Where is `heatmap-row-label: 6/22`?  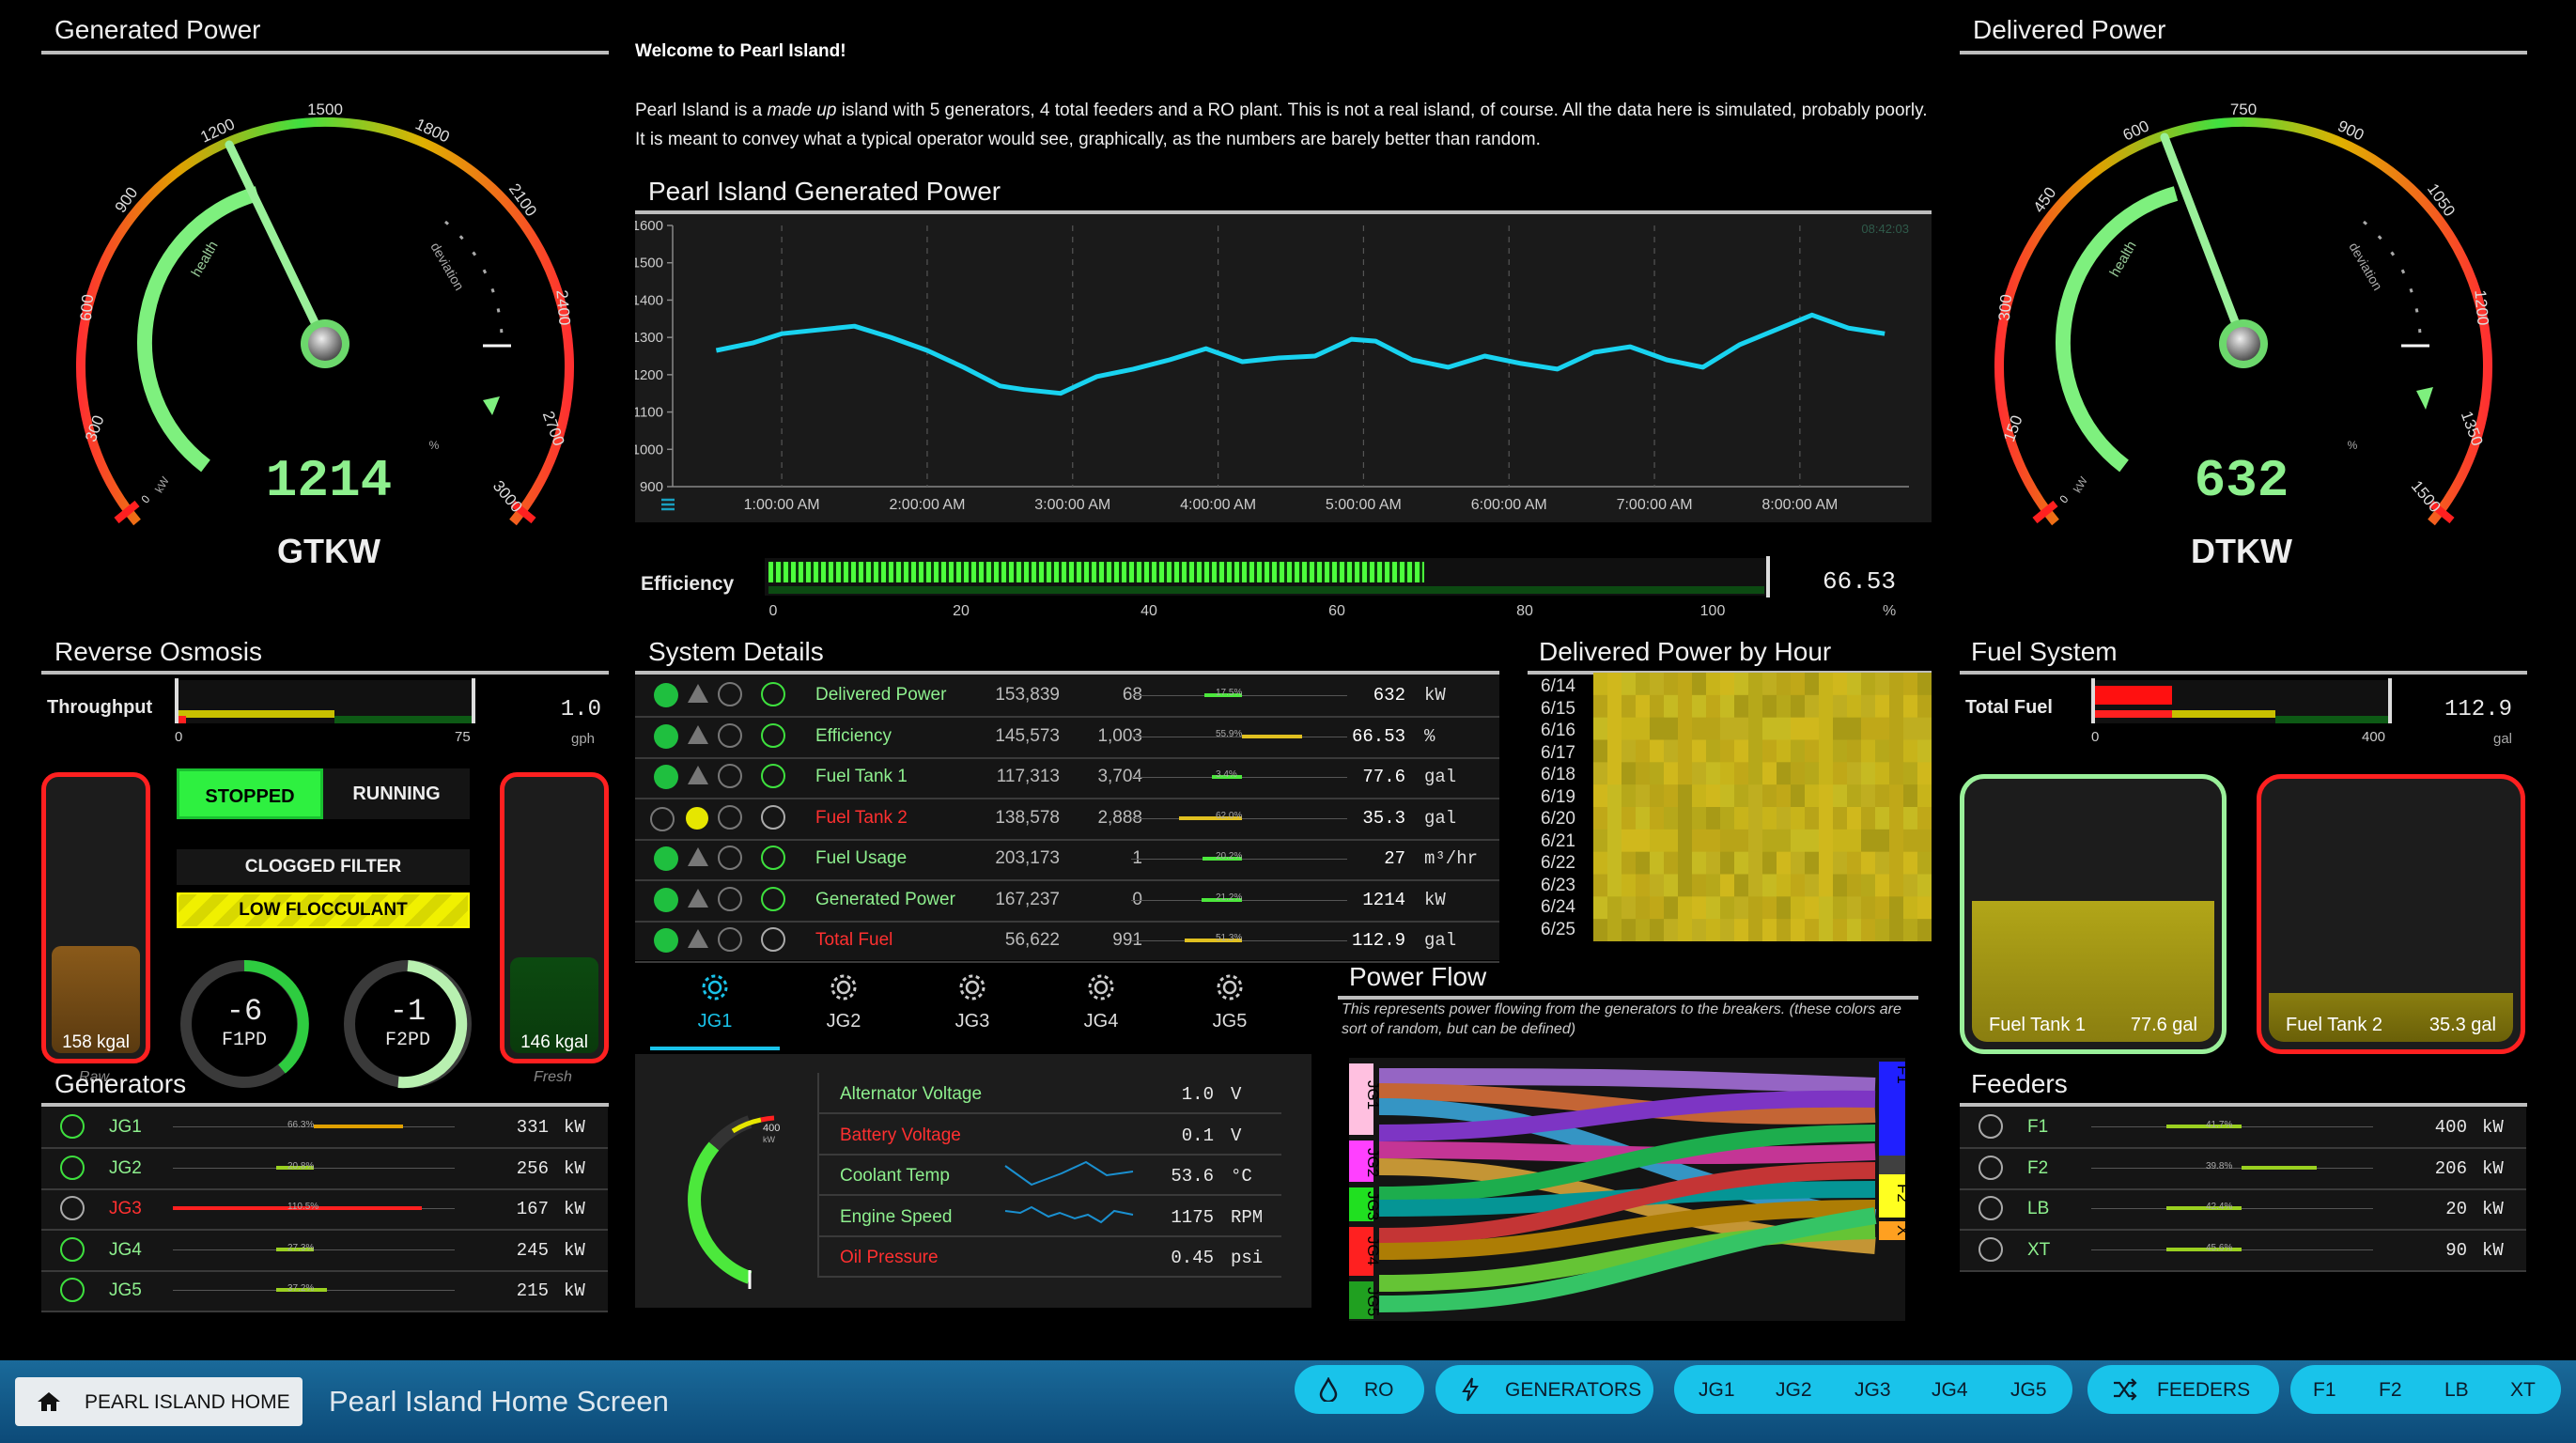
heatmap-row-label: 6/22 is located at coordinates (1558, 863).